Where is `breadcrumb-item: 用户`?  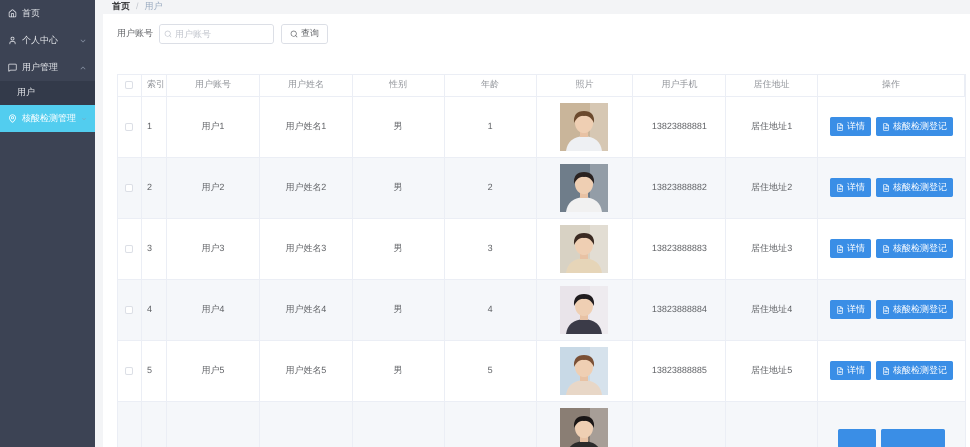 breadcrumb-item: 用户 is located at coordinates (153, 6).